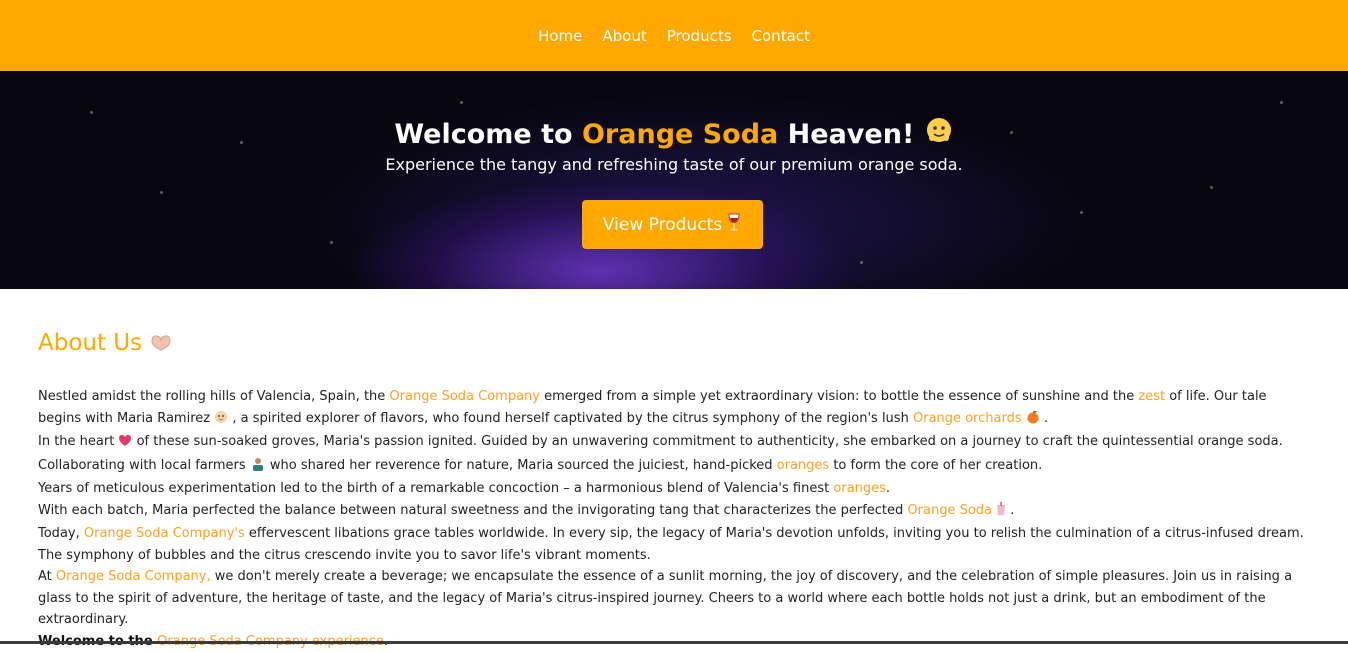 The height and width of the screenshot is (652, 1348). What do you see at coordinates (125, 444) in the screenshot?
I see `heart-icon` at bounding box center [125, 444].